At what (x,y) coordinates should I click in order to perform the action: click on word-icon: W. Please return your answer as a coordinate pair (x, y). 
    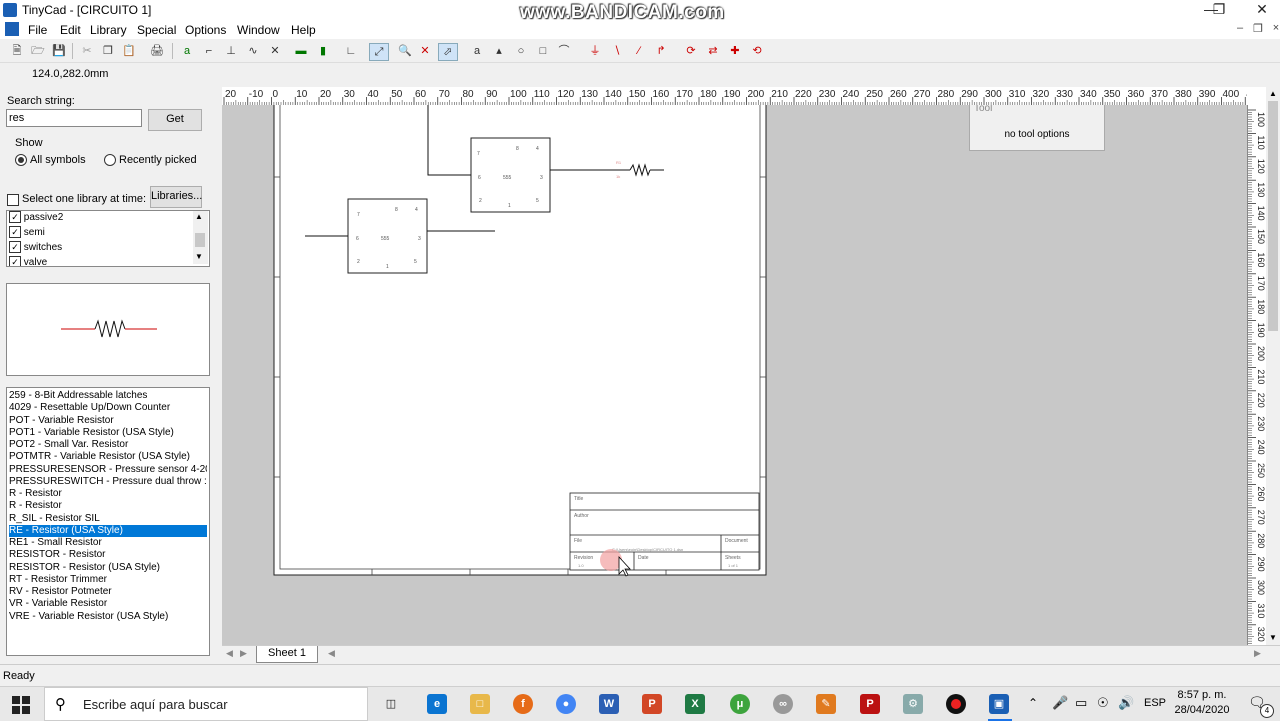
    Looking at the image, I should click on (609, 704).